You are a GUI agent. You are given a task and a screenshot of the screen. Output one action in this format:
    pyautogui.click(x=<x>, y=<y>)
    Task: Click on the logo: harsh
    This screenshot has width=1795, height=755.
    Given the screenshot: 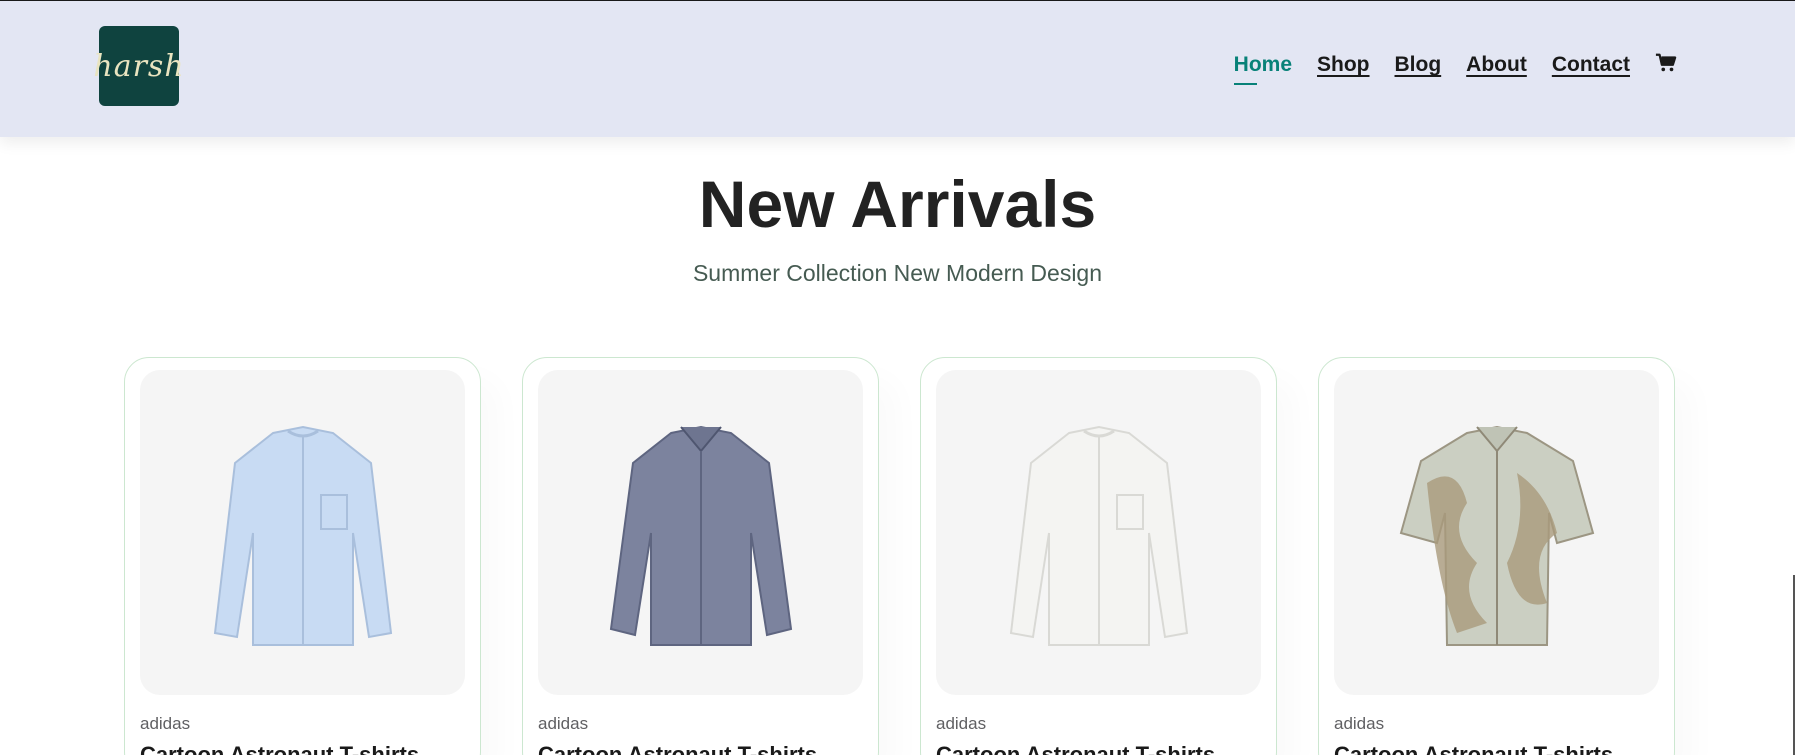 What is the action you would take?
    pyautogui.click(x=138, y=66)
    